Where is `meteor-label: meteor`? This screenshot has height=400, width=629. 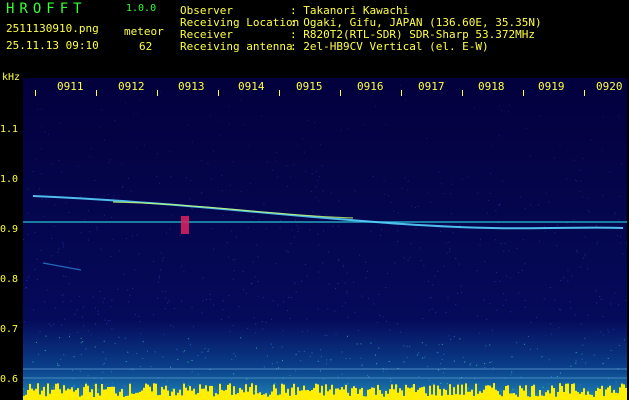 meteor-label: meteor is located at coordinates (144, 31).